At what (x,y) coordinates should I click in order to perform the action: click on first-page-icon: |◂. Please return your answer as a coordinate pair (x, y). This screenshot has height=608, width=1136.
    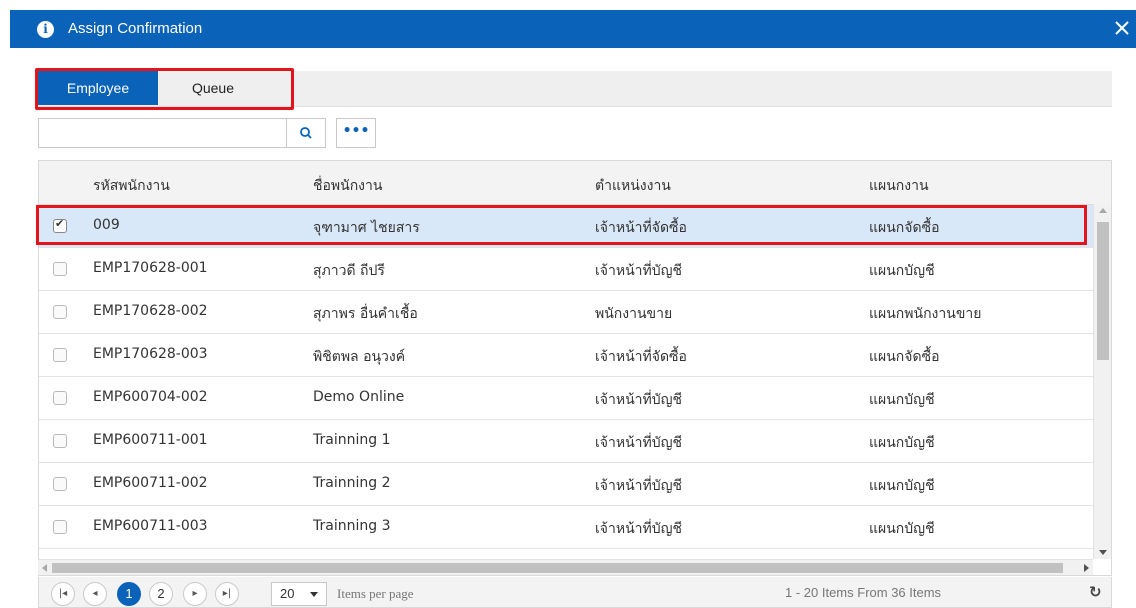
    Looking at the image, I should click on (63, 593).